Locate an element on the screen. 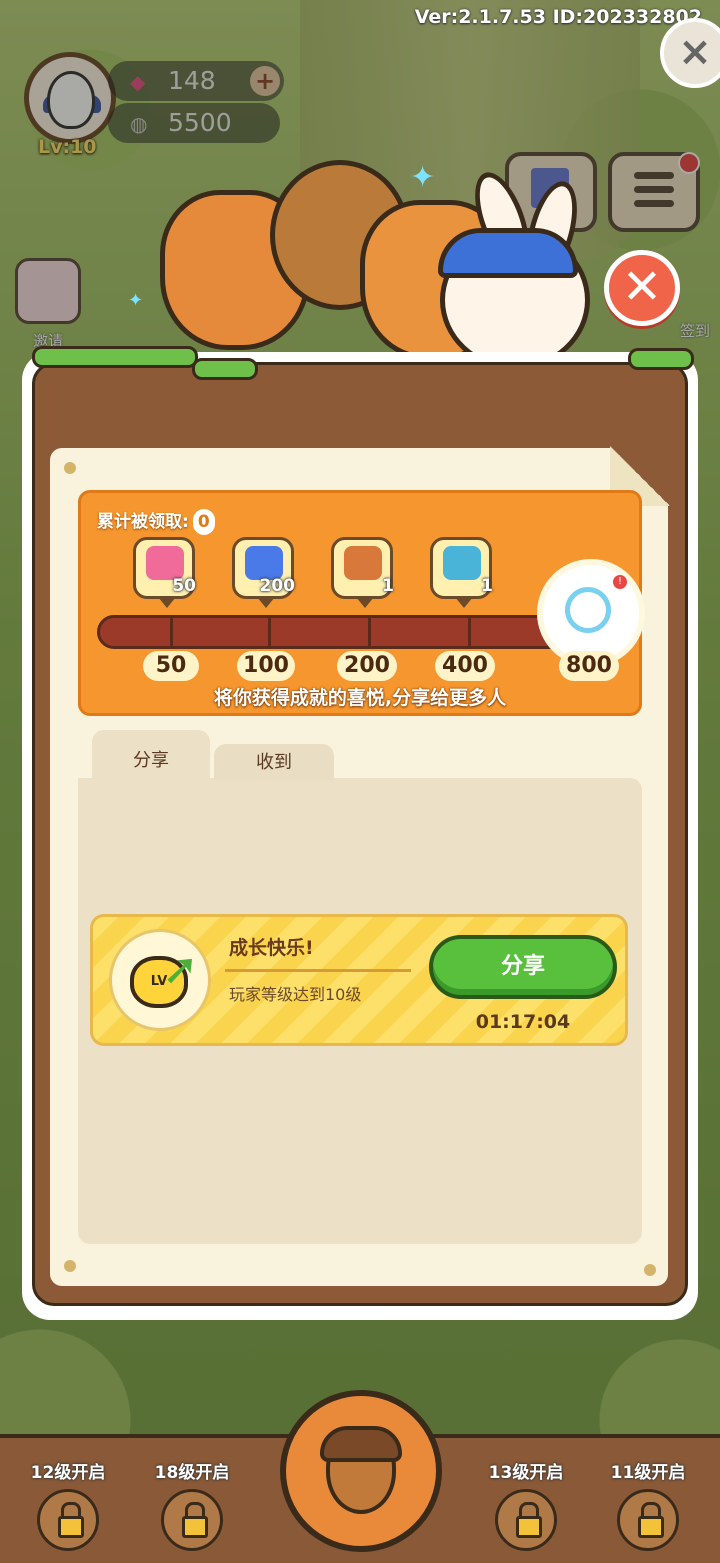 The width and height of the screenshot is (720, 1563). level-up-icon: LV ➚ is located at coordinates (160, 980).